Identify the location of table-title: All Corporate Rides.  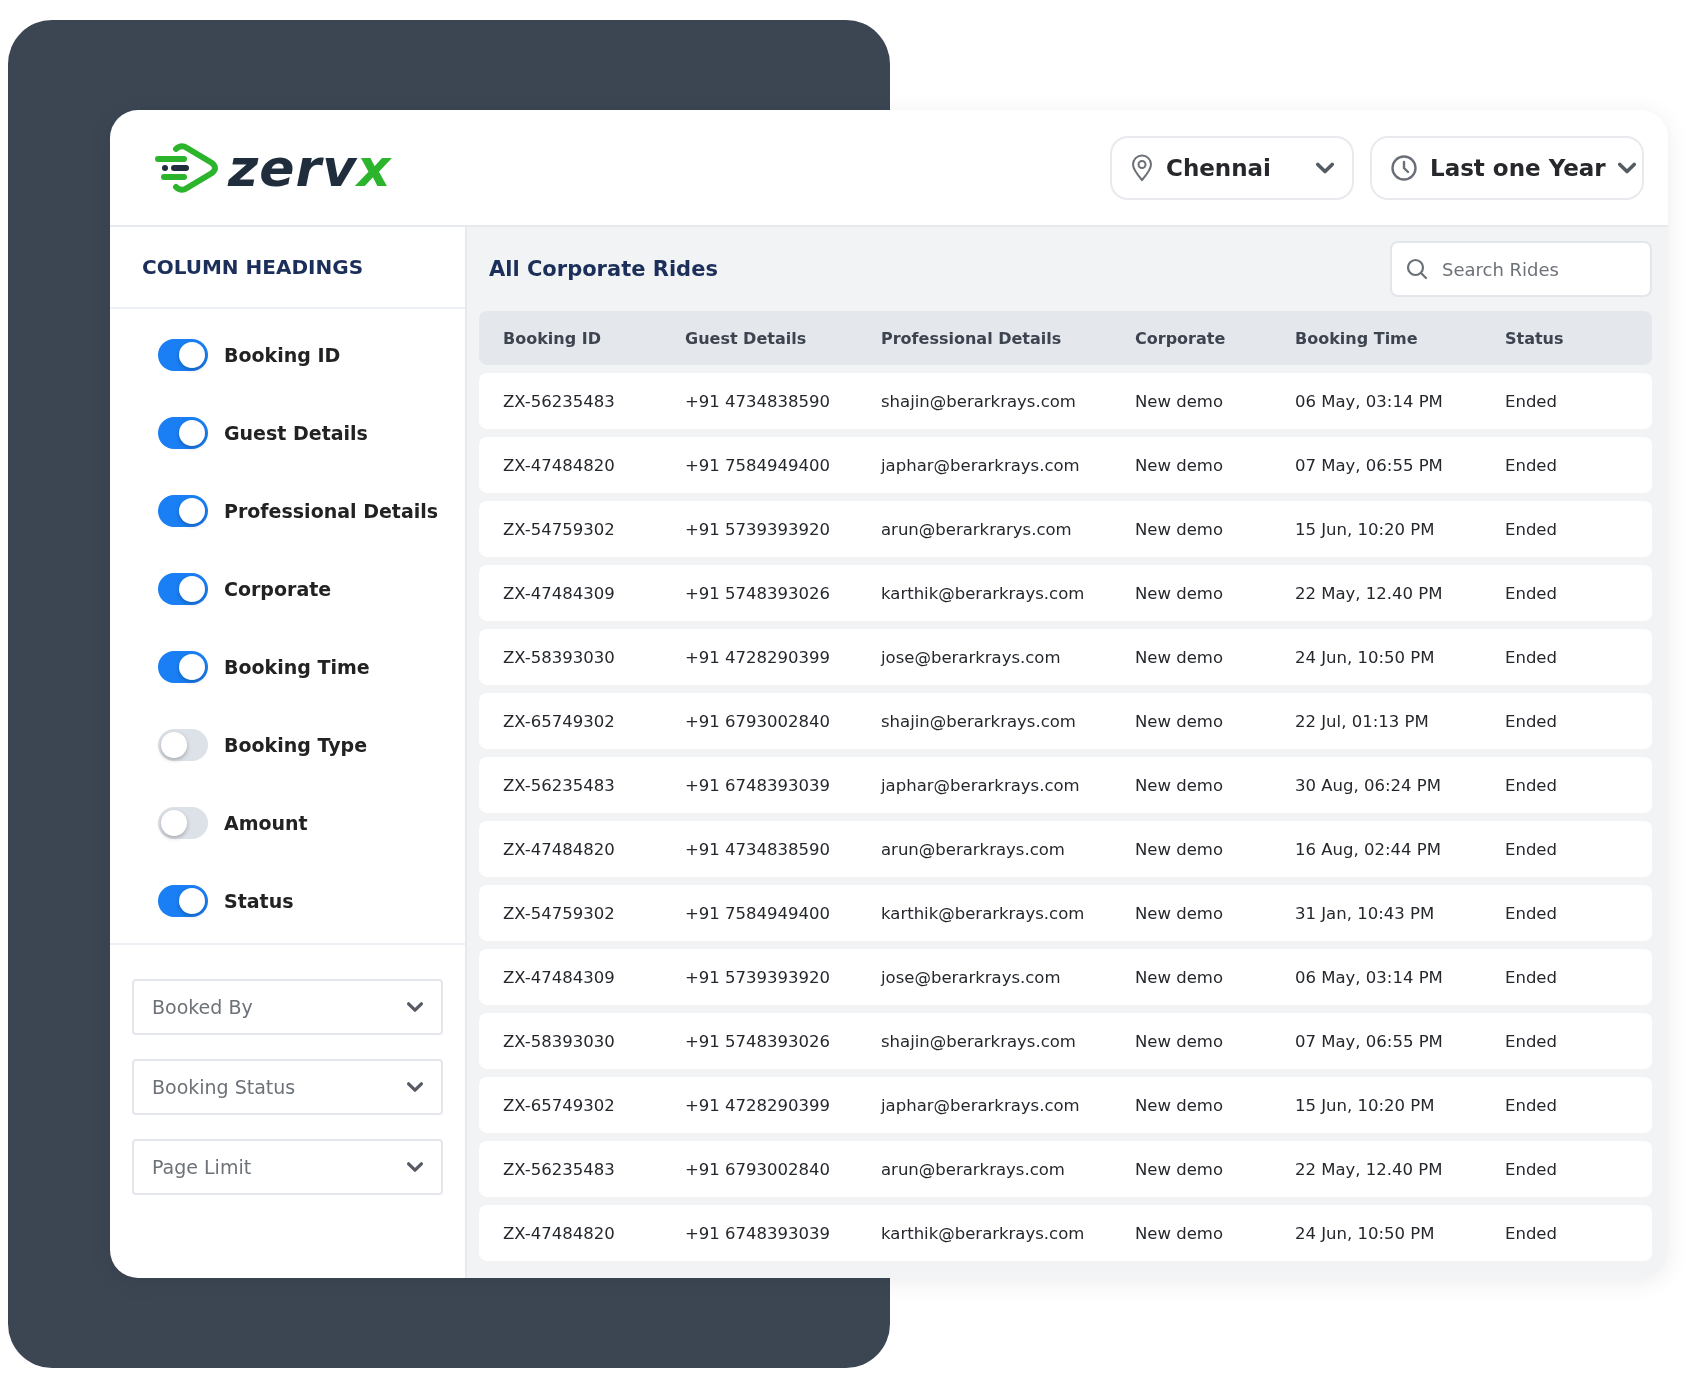
(603, 269).